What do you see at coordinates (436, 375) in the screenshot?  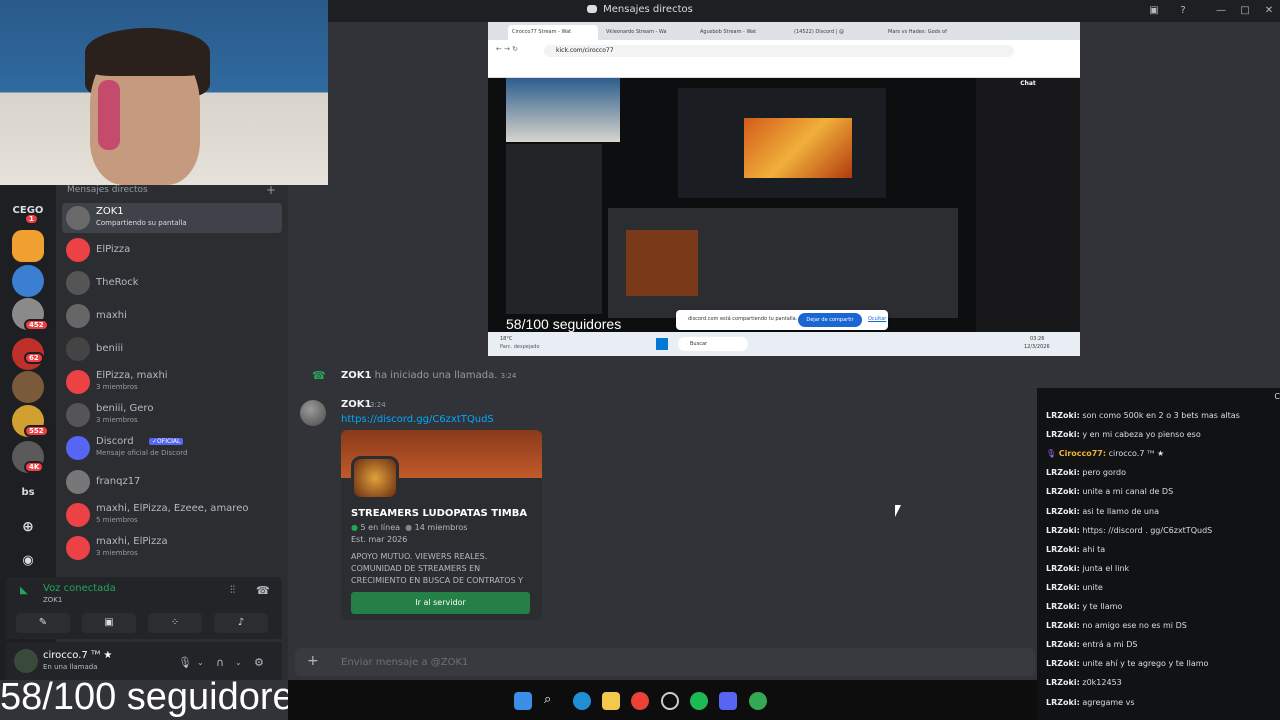 I see `call-text: ha iniciado una llamada.` at bounding box center [436, 375].